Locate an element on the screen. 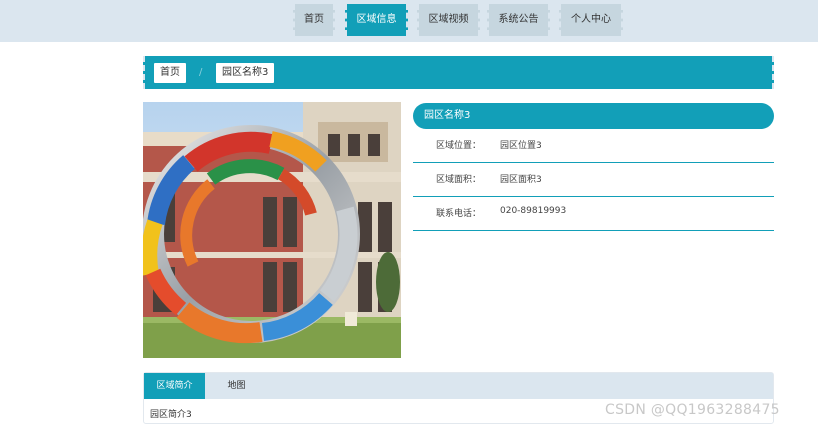 This screenshot has height=428, width=818. breadcrumb-home: 首页 is located at coordinates (170, 73).